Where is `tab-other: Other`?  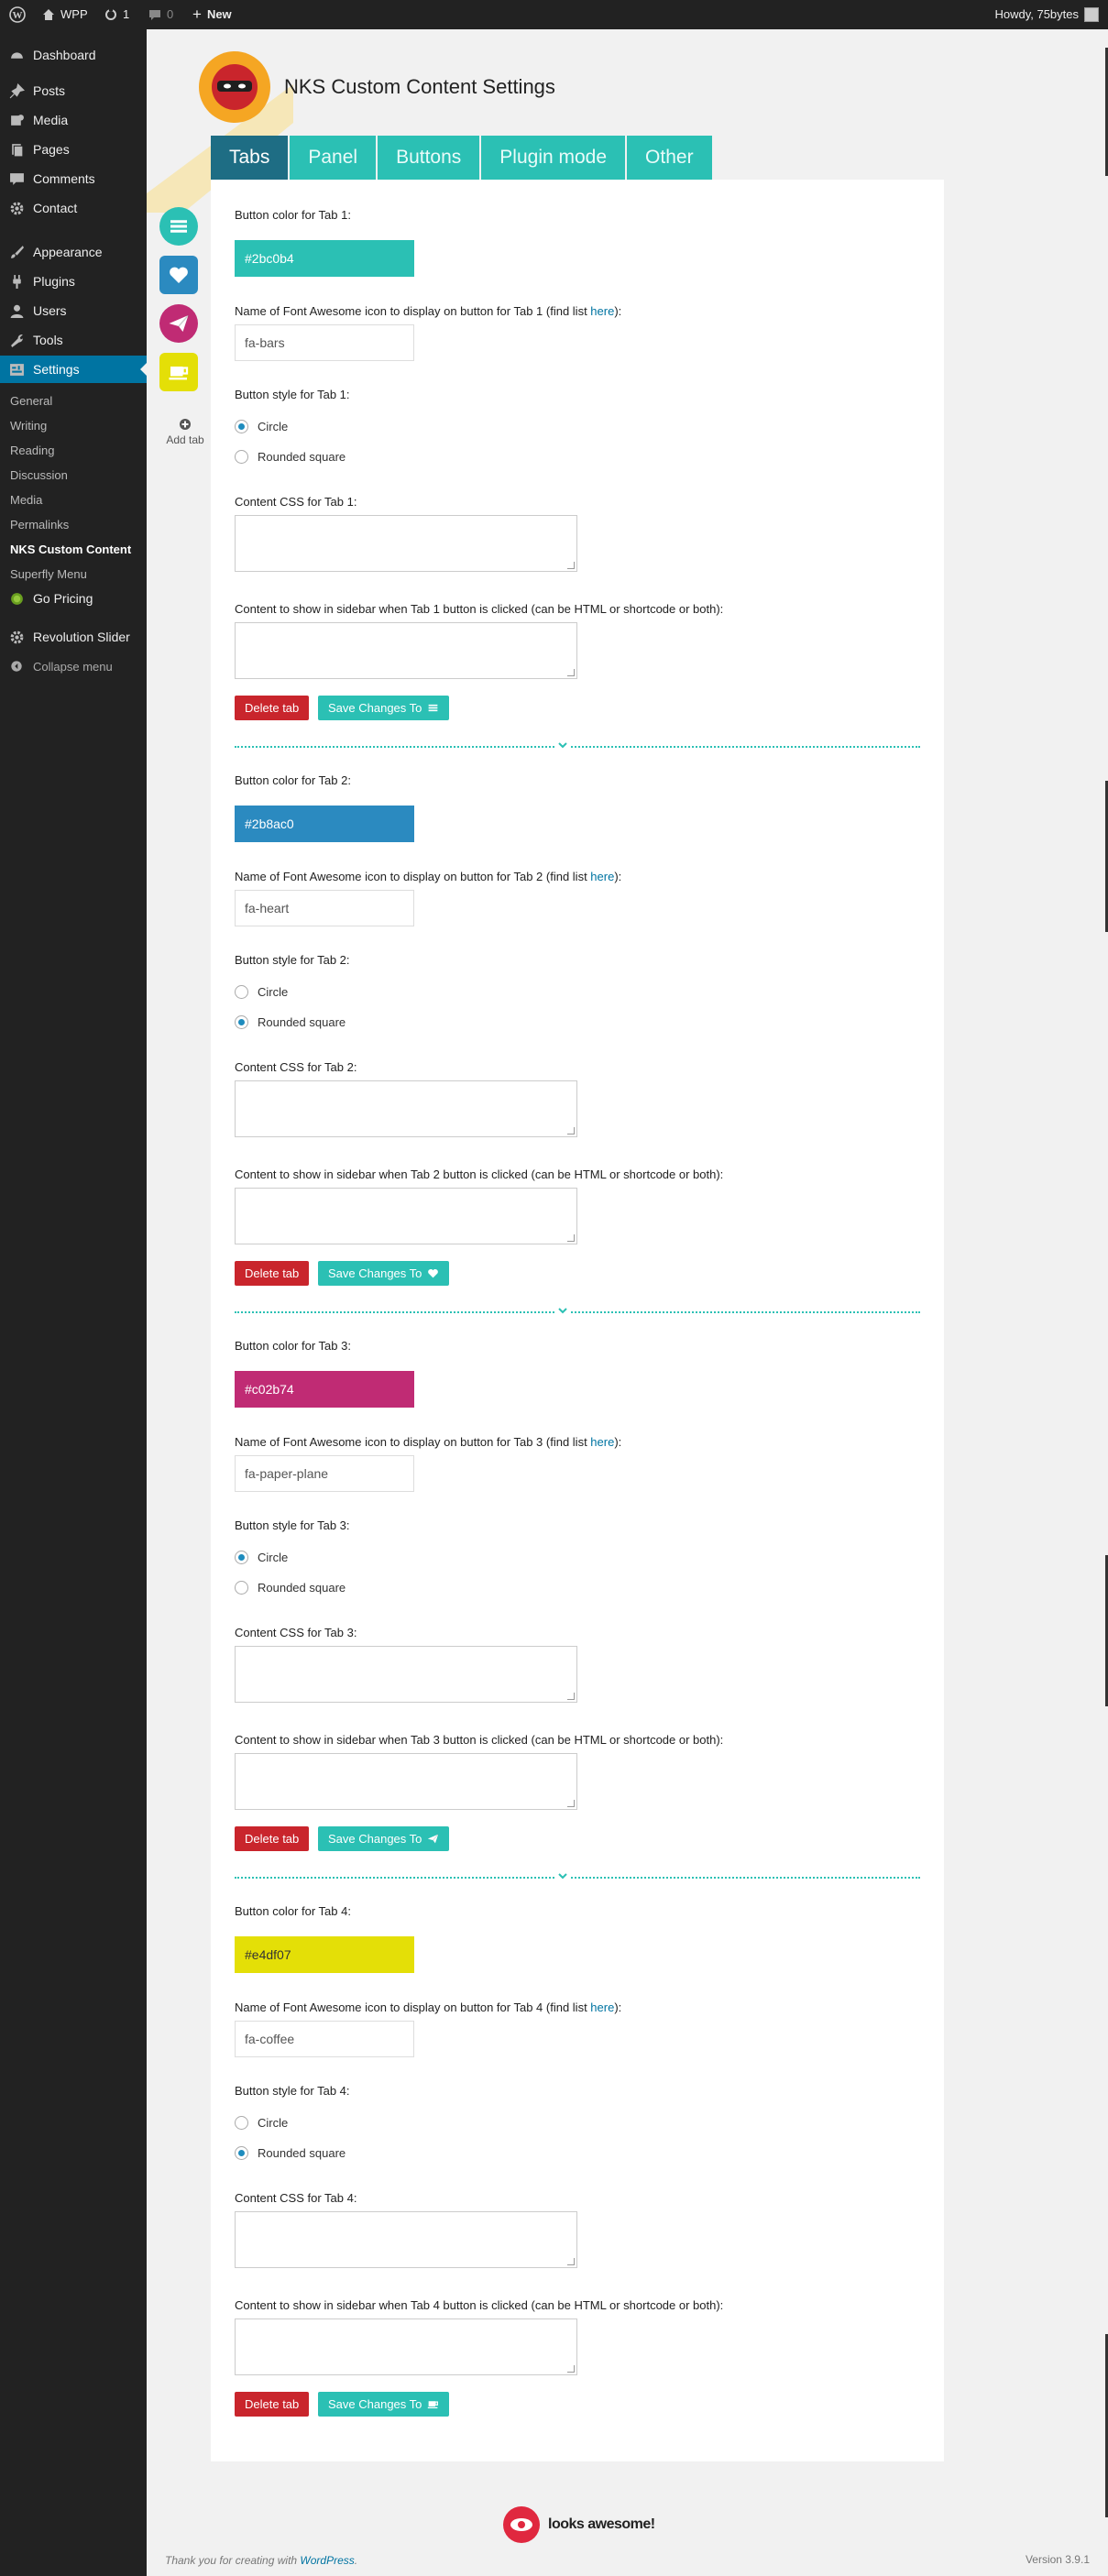 tab-other: Other is located at coordinates (669, 158).